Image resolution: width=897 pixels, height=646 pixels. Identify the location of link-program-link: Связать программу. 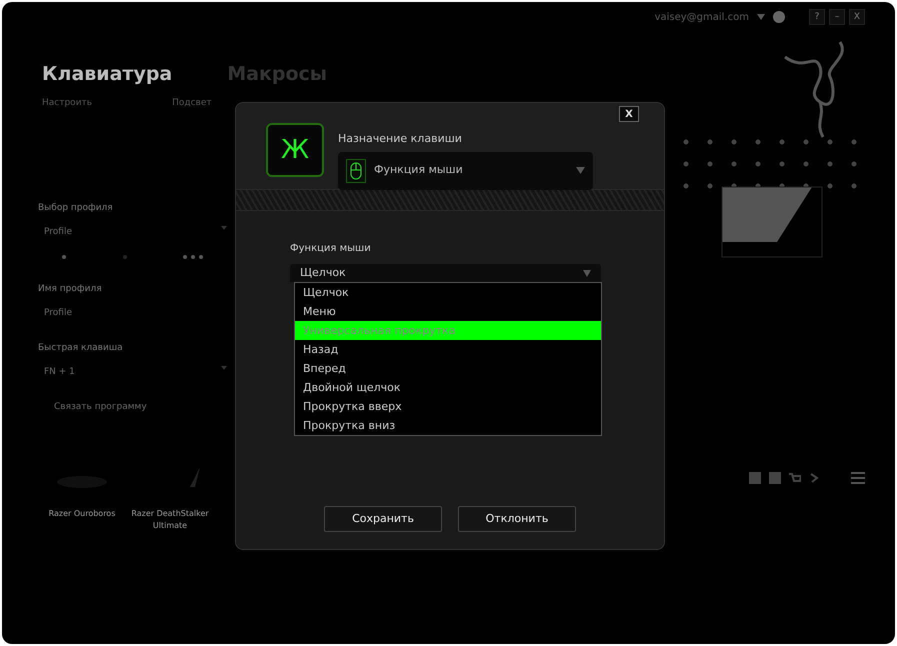
(132, 407).